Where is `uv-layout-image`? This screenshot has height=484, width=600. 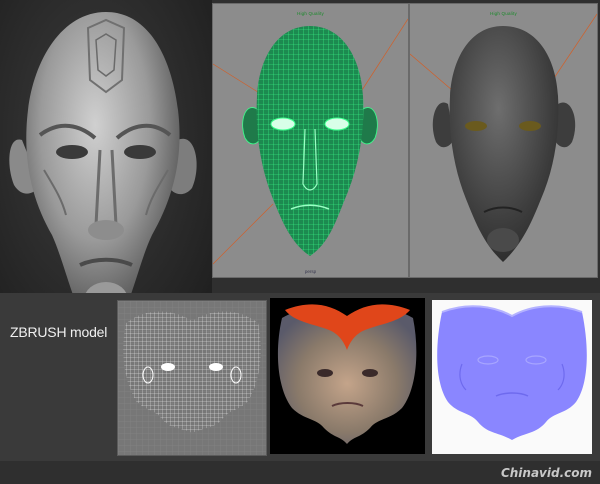 uv-layout-image is located at coordinates (192, 378).